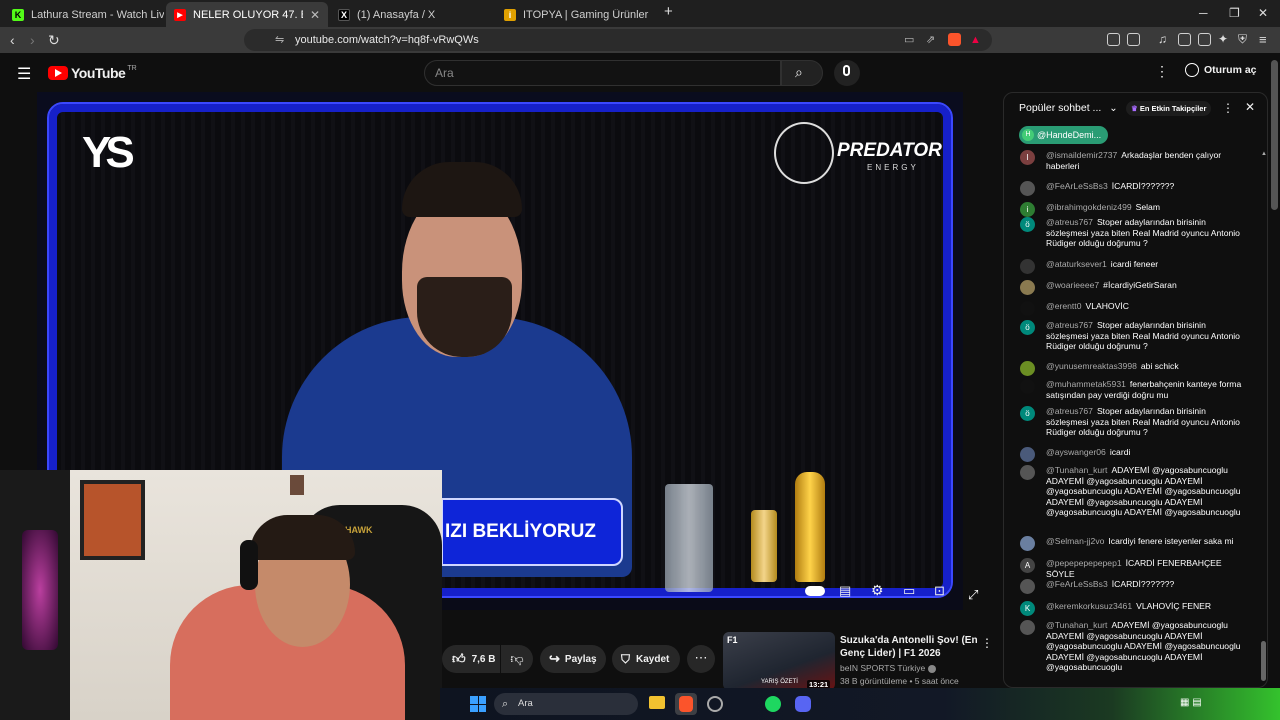 The width and height of the screenshot is (1280, 720). Describe the element at coordinates (54, 40) in the screenshot. I see `reload-icon: ↻` at that location.